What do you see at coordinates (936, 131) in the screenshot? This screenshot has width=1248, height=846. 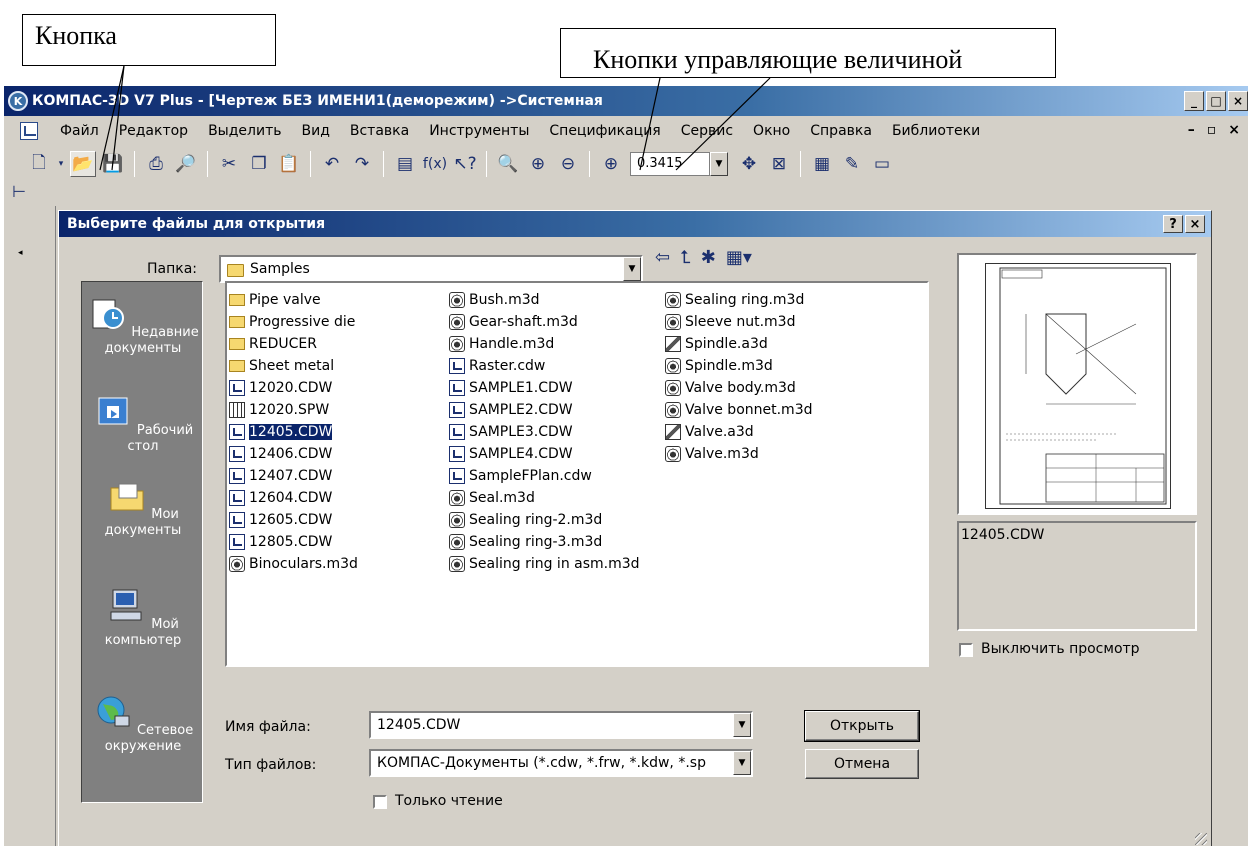 I see `menu-libraries: Библиотеки` at bounding box center [936, 131].